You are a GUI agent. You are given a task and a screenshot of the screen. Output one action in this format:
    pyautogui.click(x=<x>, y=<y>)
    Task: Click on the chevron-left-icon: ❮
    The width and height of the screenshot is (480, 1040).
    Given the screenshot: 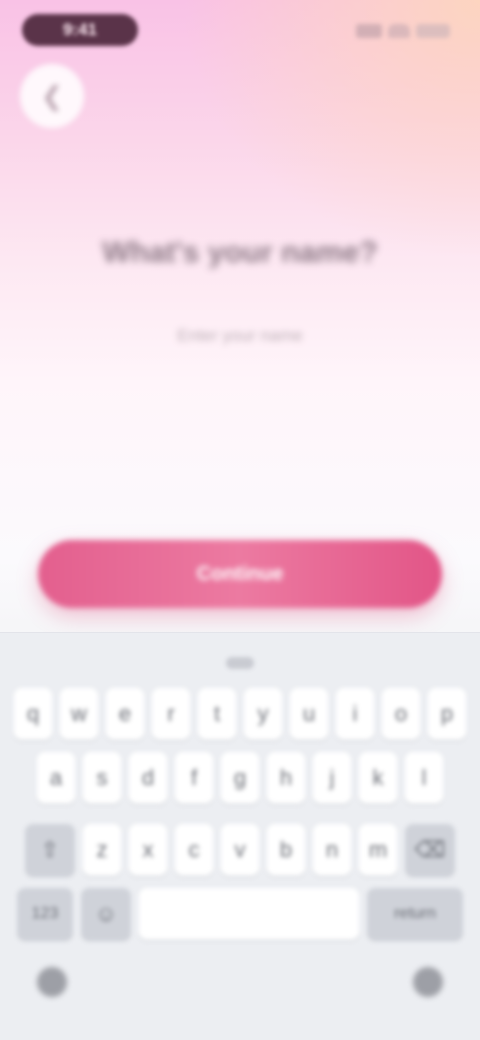 What is the action you would take?
    pyautogui.click(x=52, y=96)
    